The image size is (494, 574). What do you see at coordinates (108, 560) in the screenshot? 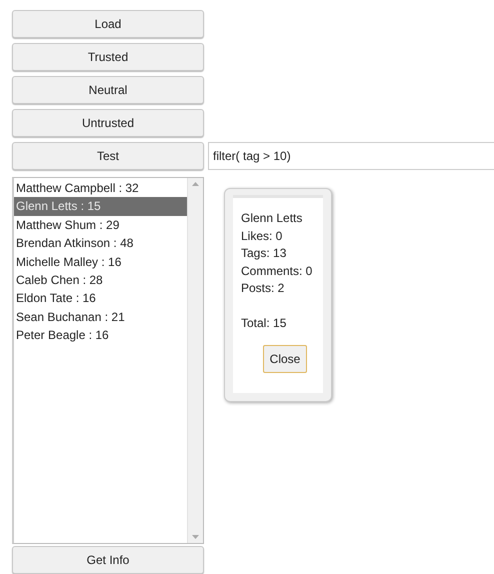
I see `get-info-button: Get Info` at bounding box center [108, 560].